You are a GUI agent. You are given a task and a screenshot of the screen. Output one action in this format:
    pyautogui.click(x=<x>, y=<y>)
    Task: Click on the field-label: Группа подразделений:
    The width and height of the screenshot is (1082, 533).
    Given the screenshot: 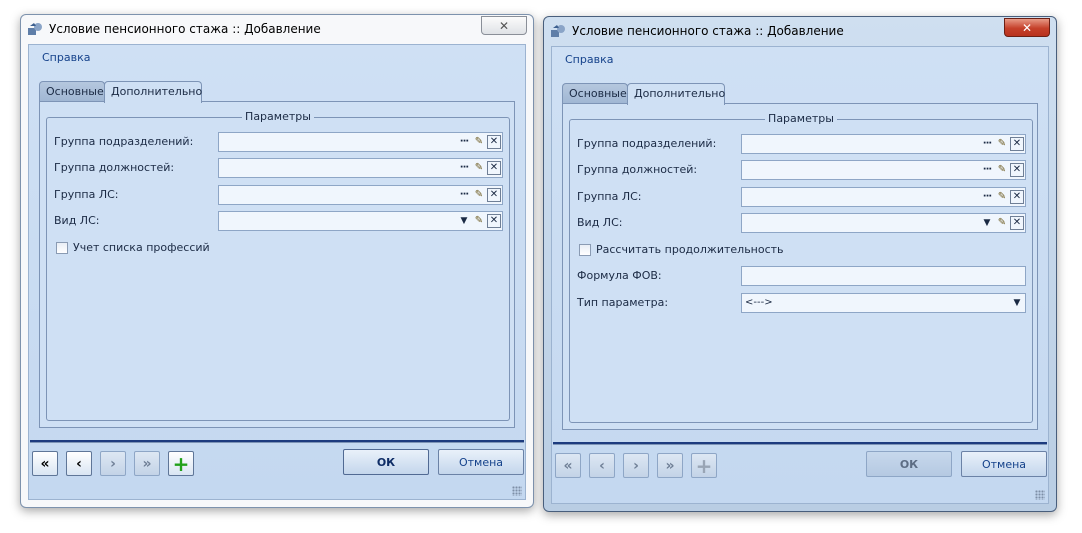 What is the action you would take?
    pyautogui.click(x=124, y=141)
    